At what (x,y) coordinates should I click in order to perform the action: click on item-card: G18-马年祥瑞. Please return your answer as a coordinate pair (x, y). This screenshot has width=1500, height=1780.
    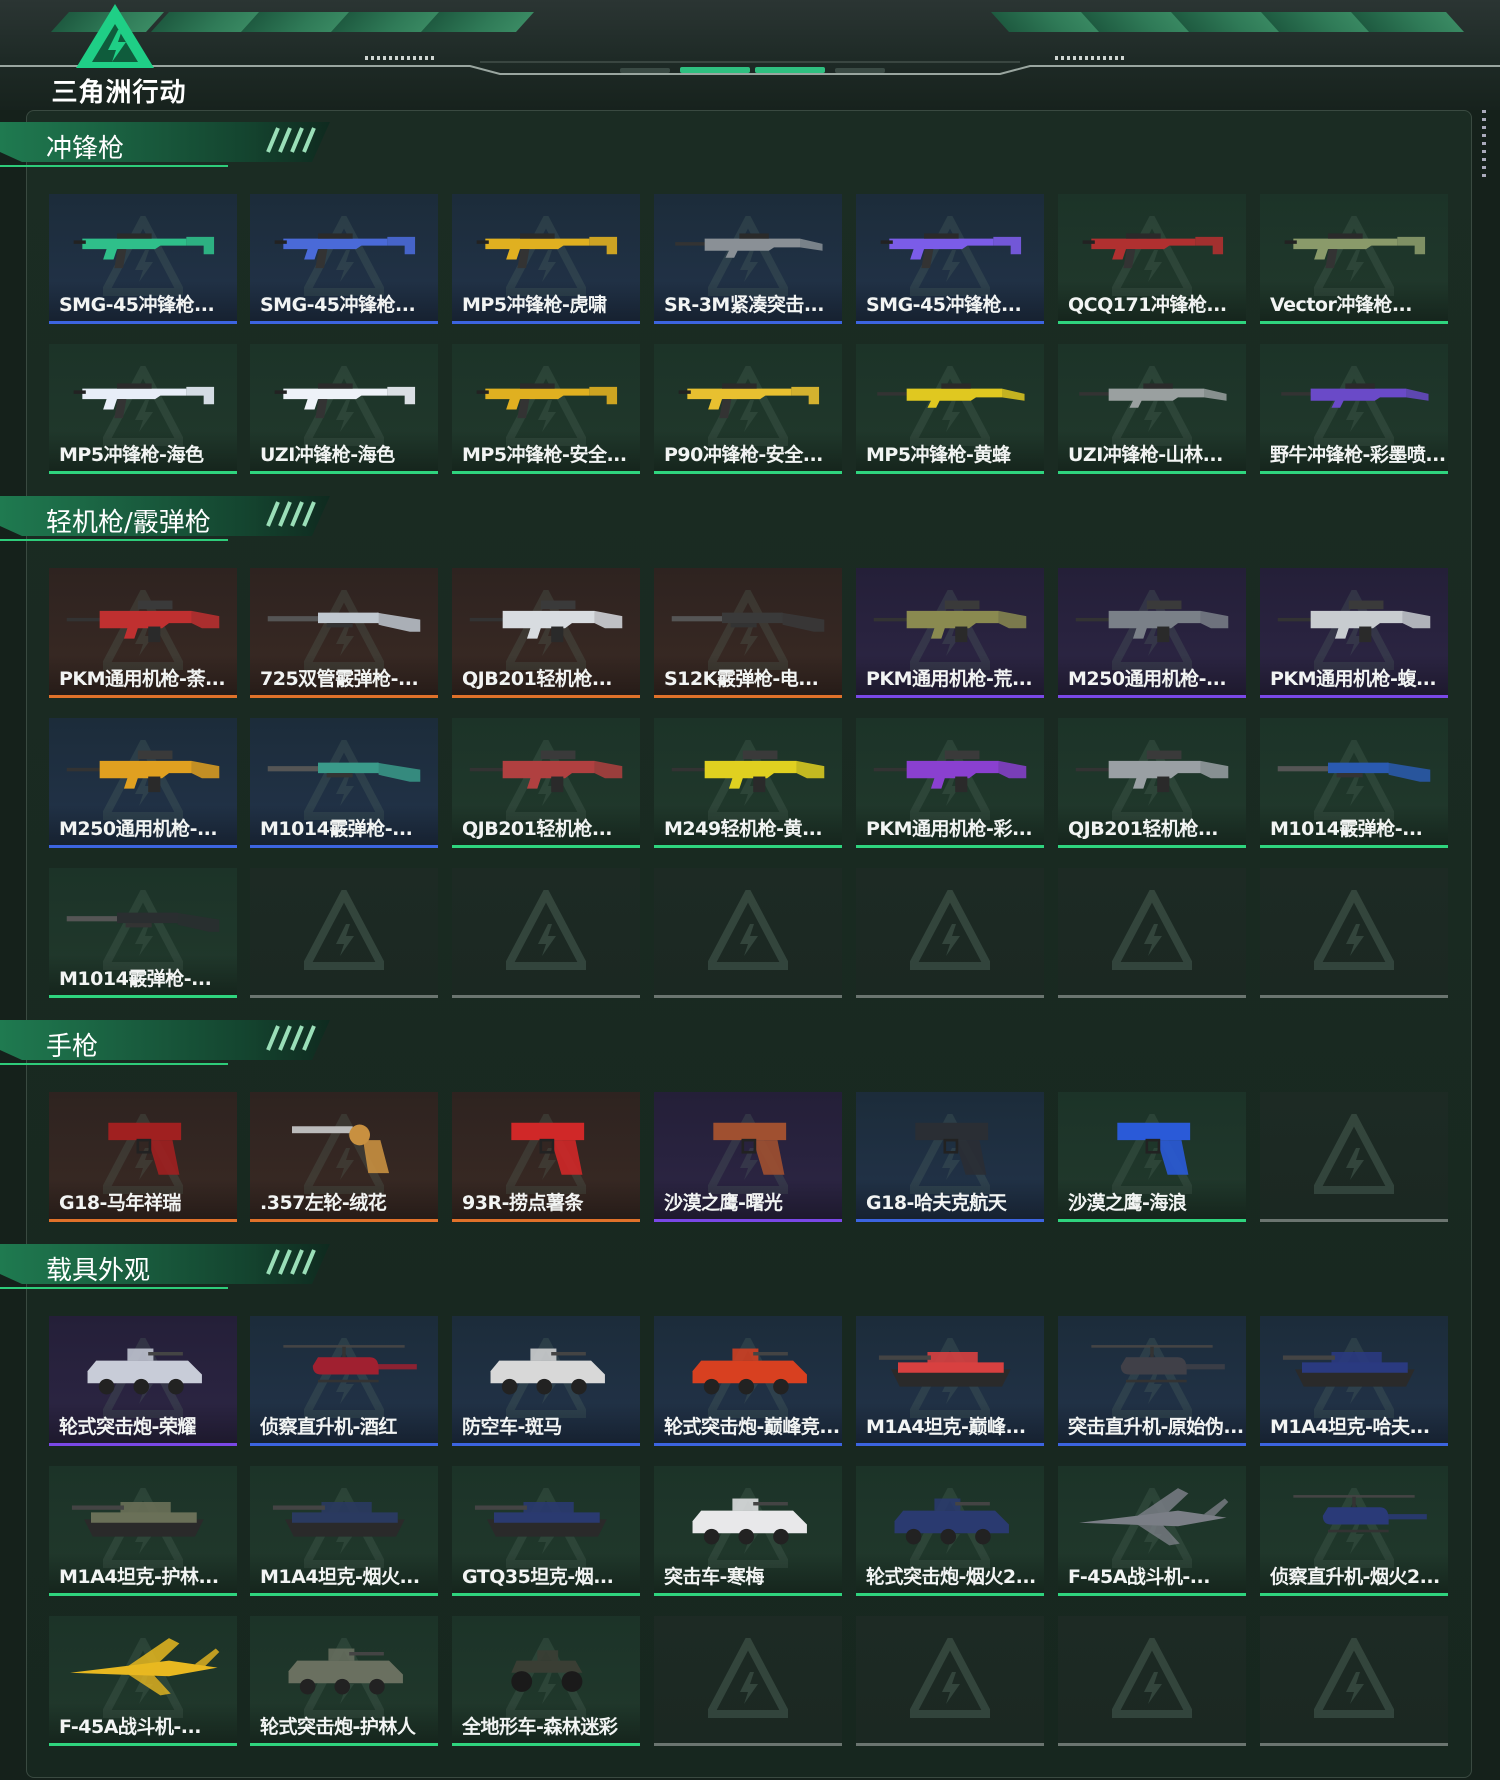
    Looking at the image, I should click on (143, 1157).